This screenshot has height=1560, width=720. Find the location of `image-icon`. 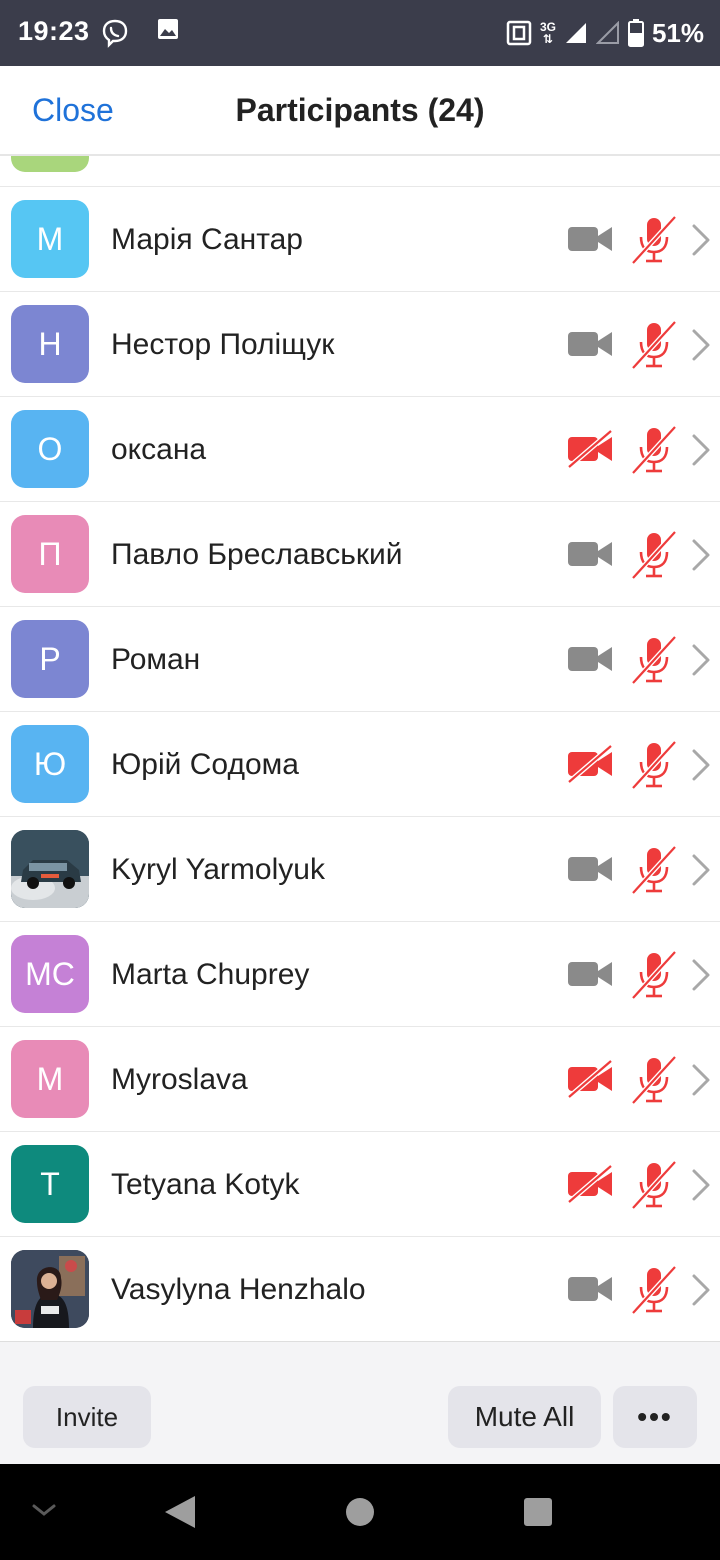

image-icon is located at coordinates (168, 29).